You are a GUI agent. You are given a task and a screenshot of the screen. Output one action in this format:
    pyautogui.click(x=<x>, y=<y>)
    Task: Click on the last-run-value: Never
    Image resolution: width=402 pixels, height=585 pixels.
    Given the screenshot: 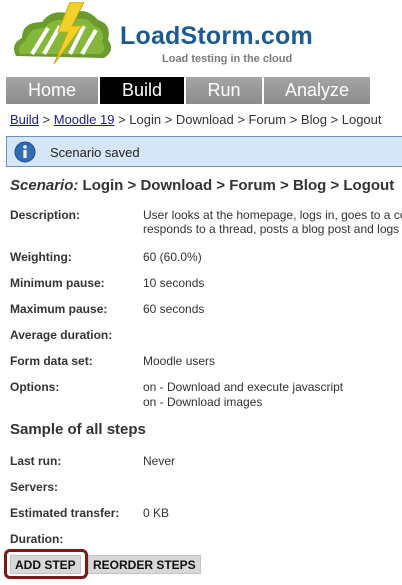 What is the action you would take?
    pyautogui.click(x=159, y=461)
    